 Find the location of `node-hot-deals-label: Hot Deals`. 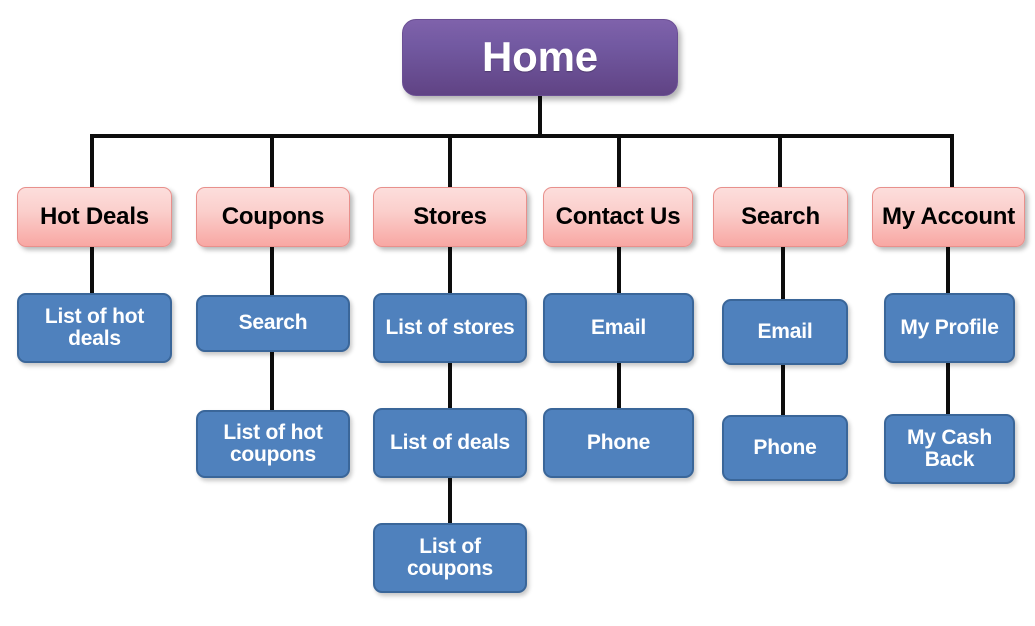

node-hot-deals-label: Hot Deals is located at coordinates (94, 217).